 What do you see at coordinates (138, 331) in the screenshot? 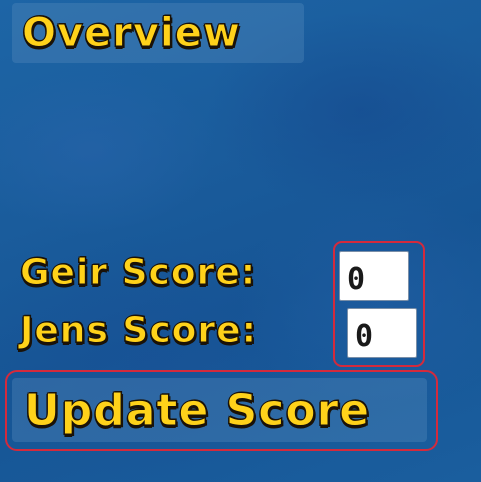
I see `jens-score-label: Jens Score:` at bounding box center [138, 331].